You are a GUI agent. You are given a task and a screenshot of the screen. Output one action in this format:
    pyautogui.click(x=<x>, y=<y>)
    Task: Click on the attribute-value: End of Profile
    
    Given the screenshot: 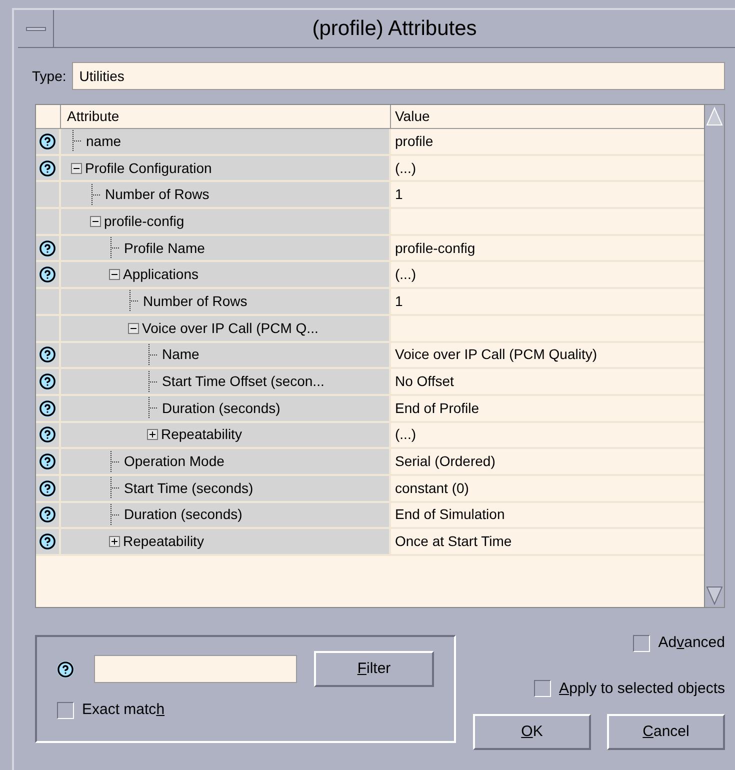 What is the action you would take?
    pyautogui.click(x=437, y=408)
    